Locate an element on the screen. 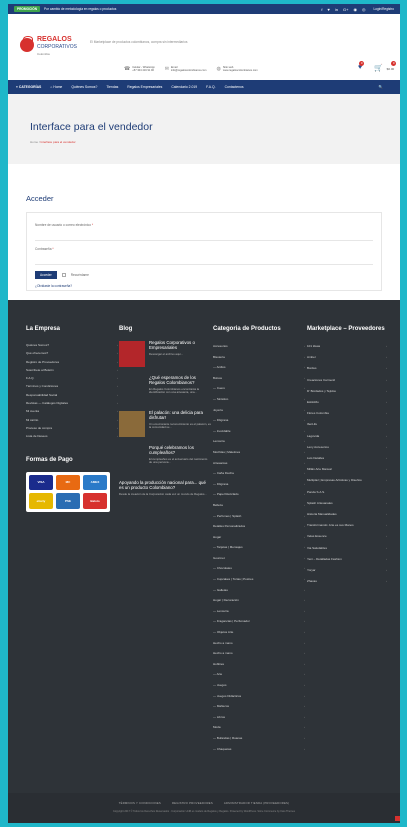 The height and width of the screenshot is (827, 407). footer-category-link: Hobbies › is located at coordinates (259, 664).